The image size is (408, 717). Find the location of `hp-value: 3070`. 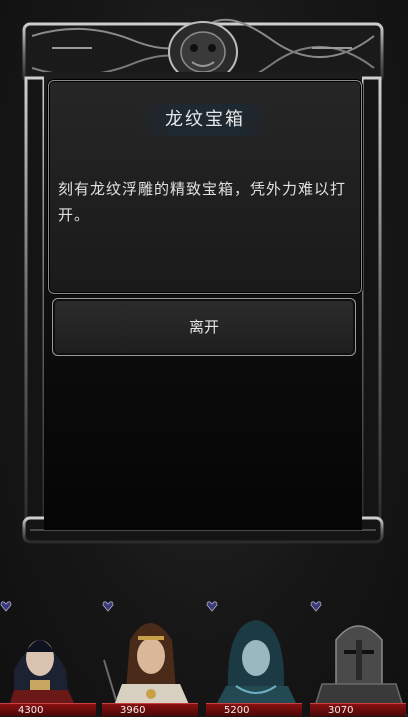

hp-value: 3070 is located at coordinates (341, 710).